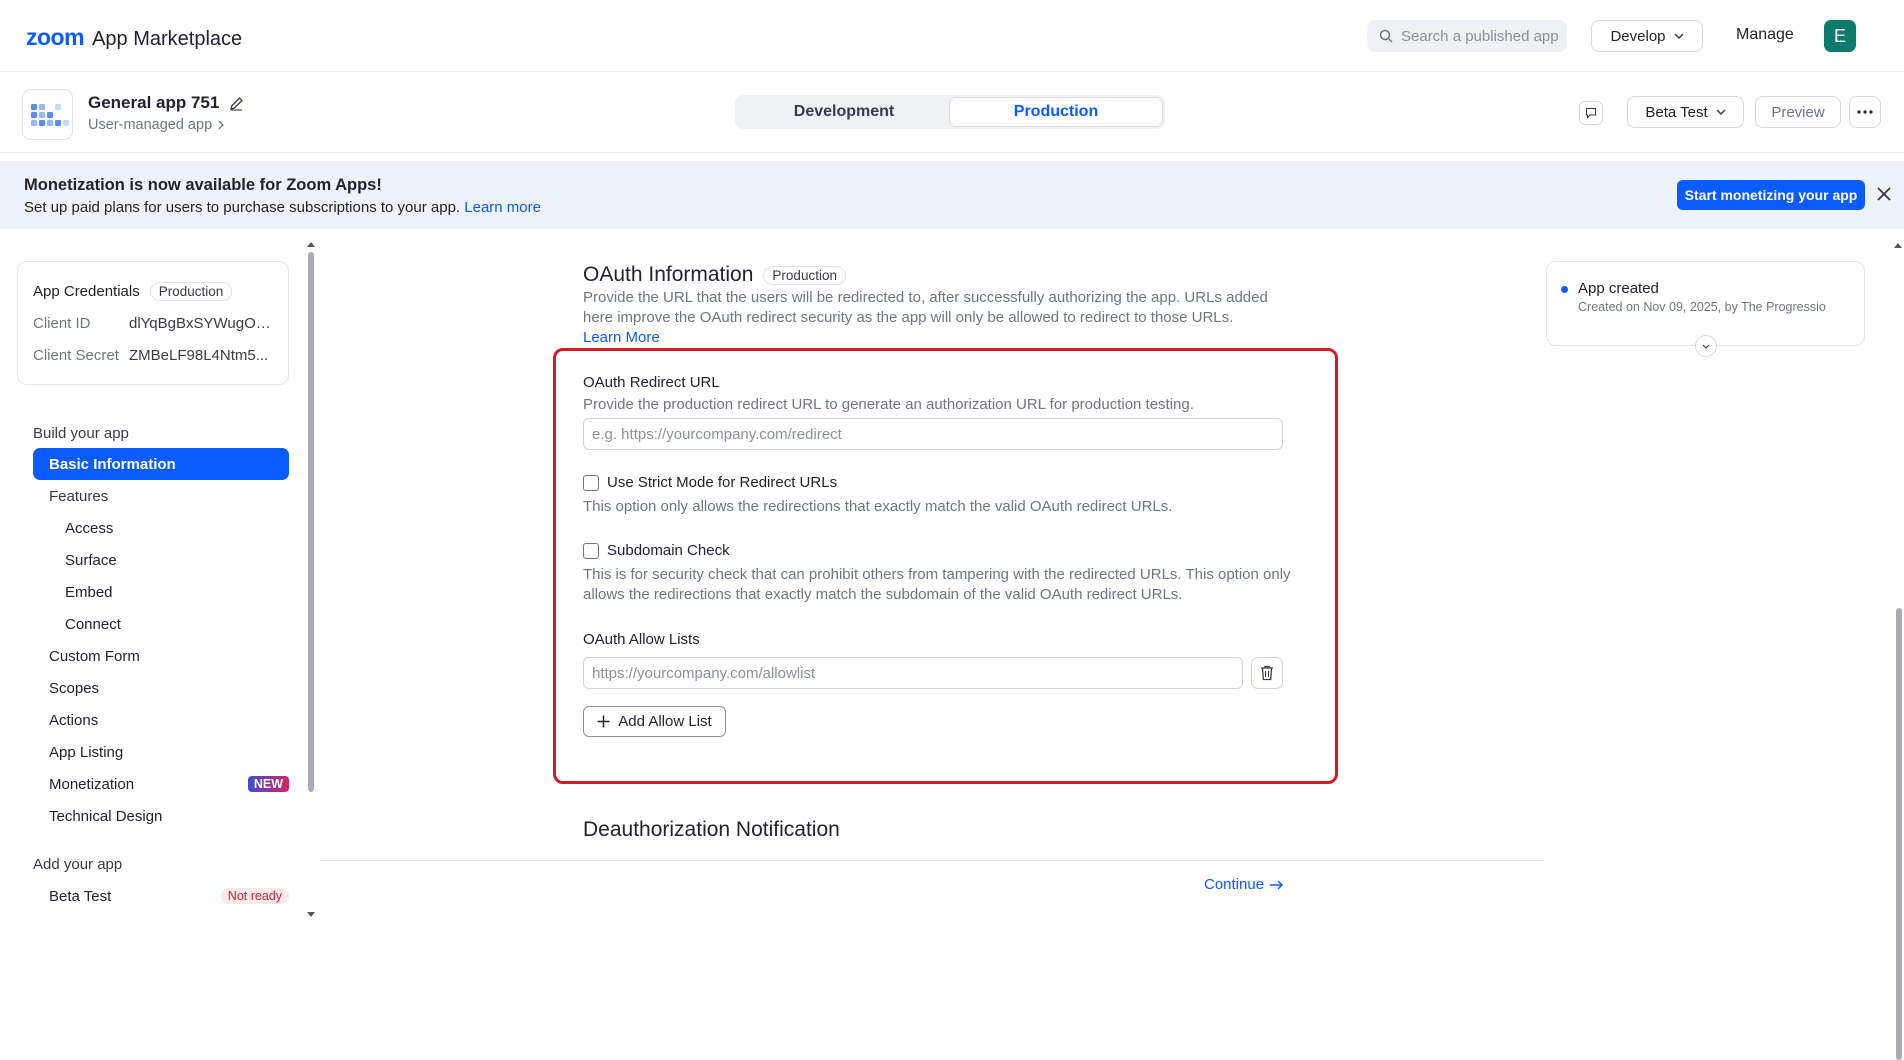 The width and height of the screenshot is (1904, 1060). Describe the element at coordinates (1056, 112) in the screenshot. I see `tab-production: Production` at that location.